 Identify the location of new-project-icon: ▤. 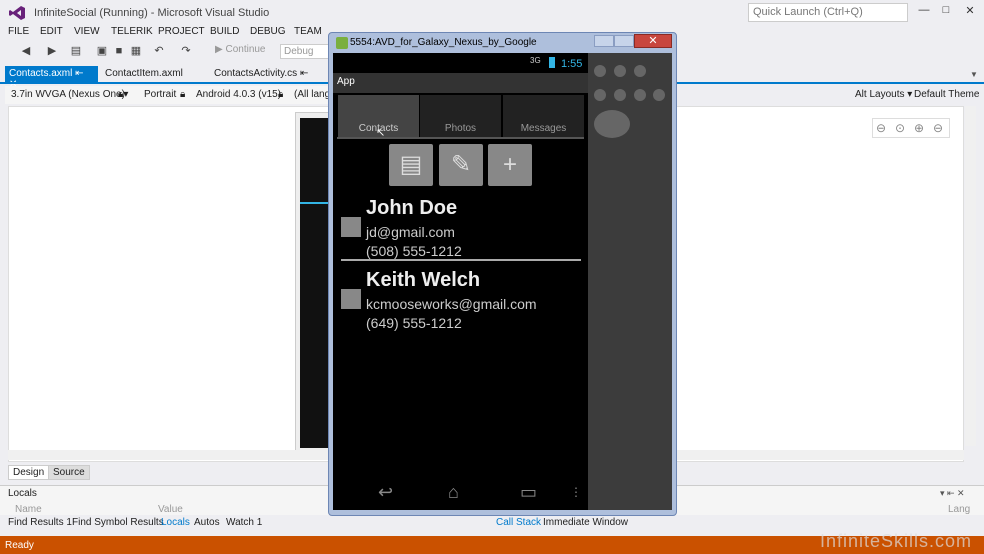
(76, 51).